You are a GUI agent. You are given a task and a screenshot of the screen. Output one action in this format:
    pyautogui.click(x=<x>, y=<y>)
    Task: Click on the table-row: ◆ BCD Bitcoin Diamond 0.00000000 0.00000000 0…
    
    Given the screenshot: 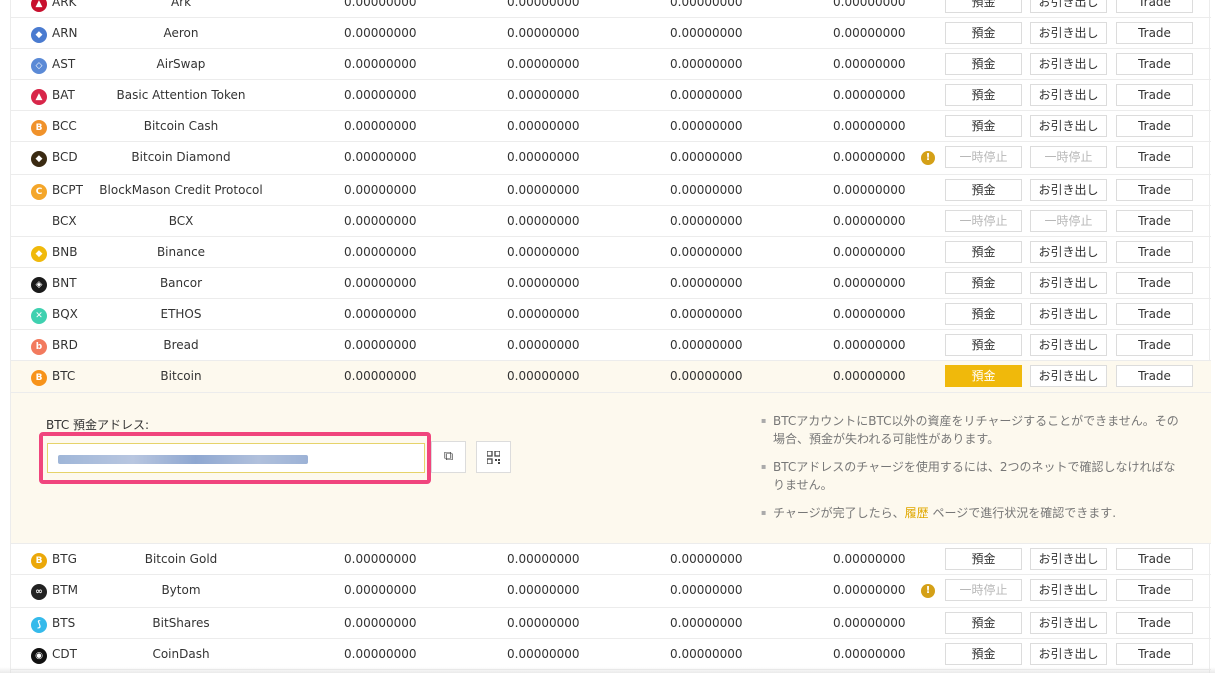 What is the action you would take?
    pyautogui.click(x=611, y=158)
    